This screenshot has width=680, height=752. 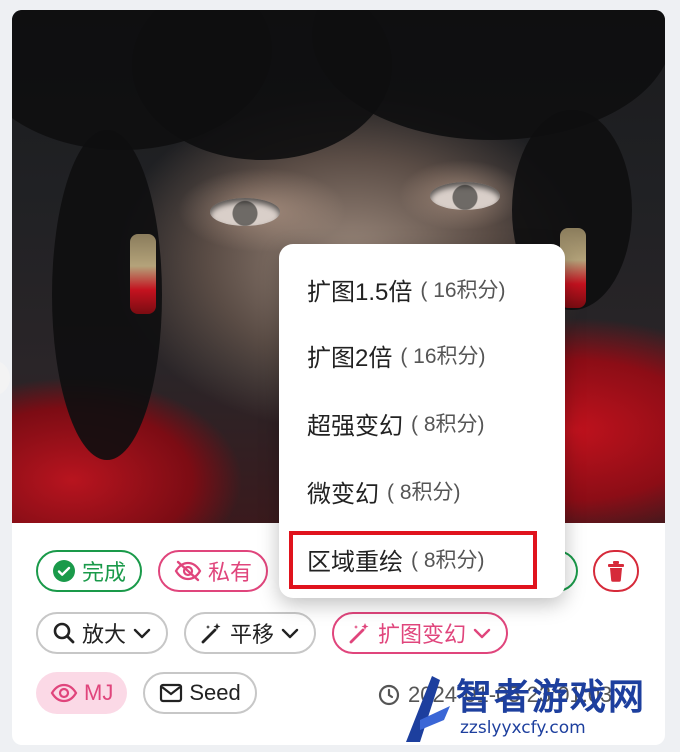 I want to click on model-label: MJ, so click(x=99, y=692).